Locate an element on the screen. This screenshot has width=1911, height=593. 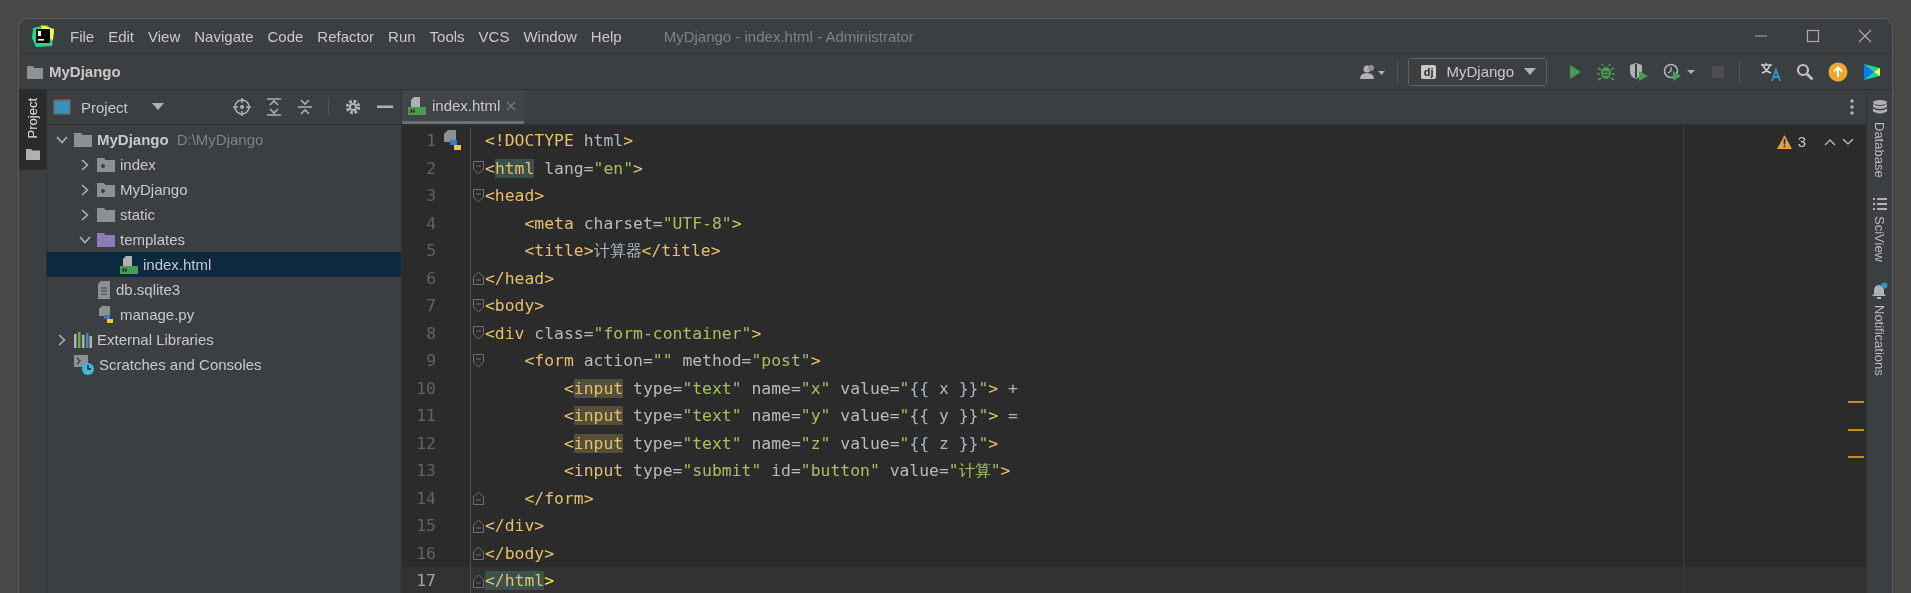
tree-item: External Libraries is located at coordinates (224, 339).